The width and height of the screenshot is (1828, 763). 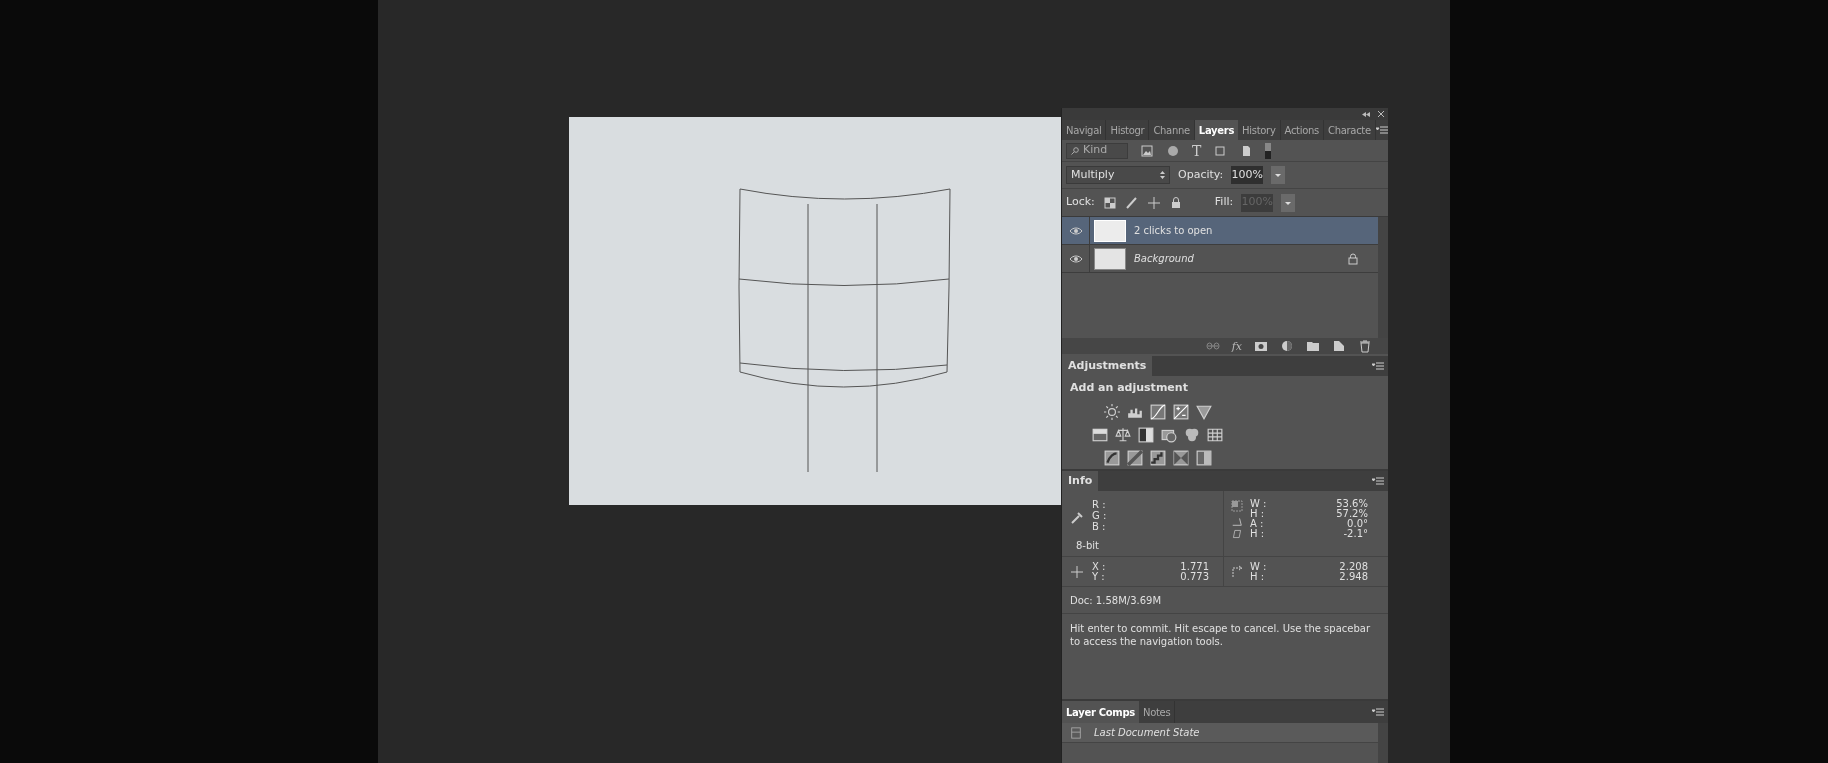 I want to click on panel-tab: Actions, so click(x=1302, y=130).